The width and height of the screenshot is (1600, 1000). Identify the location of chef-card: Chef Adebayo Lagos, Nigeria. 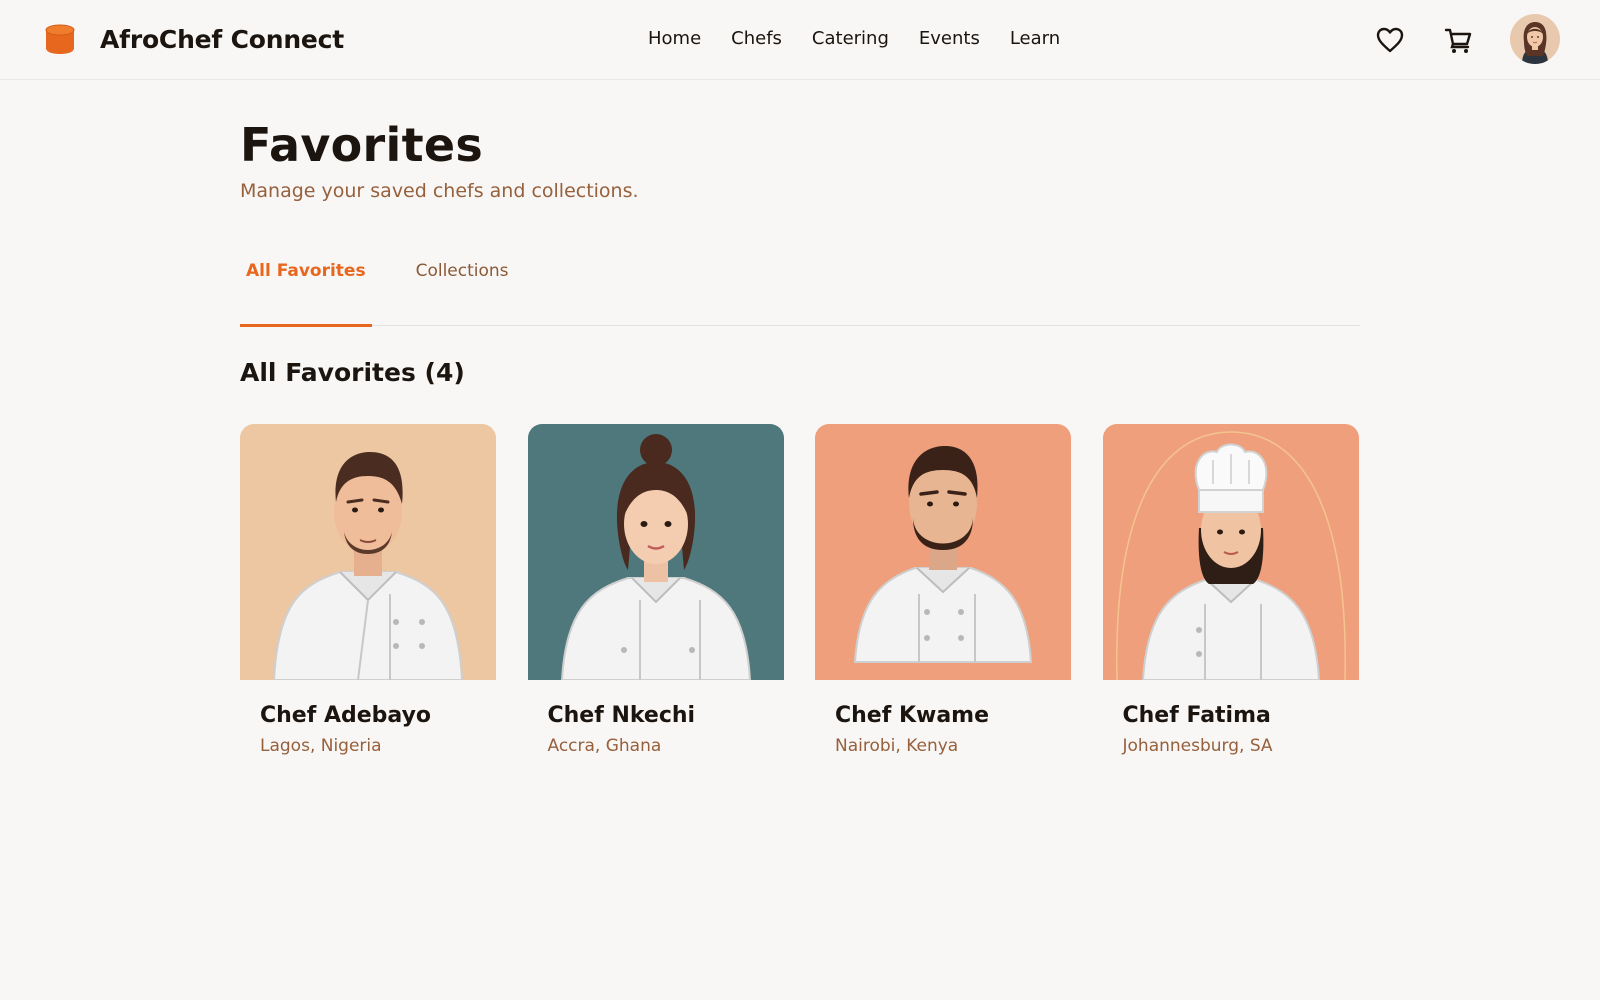
(368, 591).